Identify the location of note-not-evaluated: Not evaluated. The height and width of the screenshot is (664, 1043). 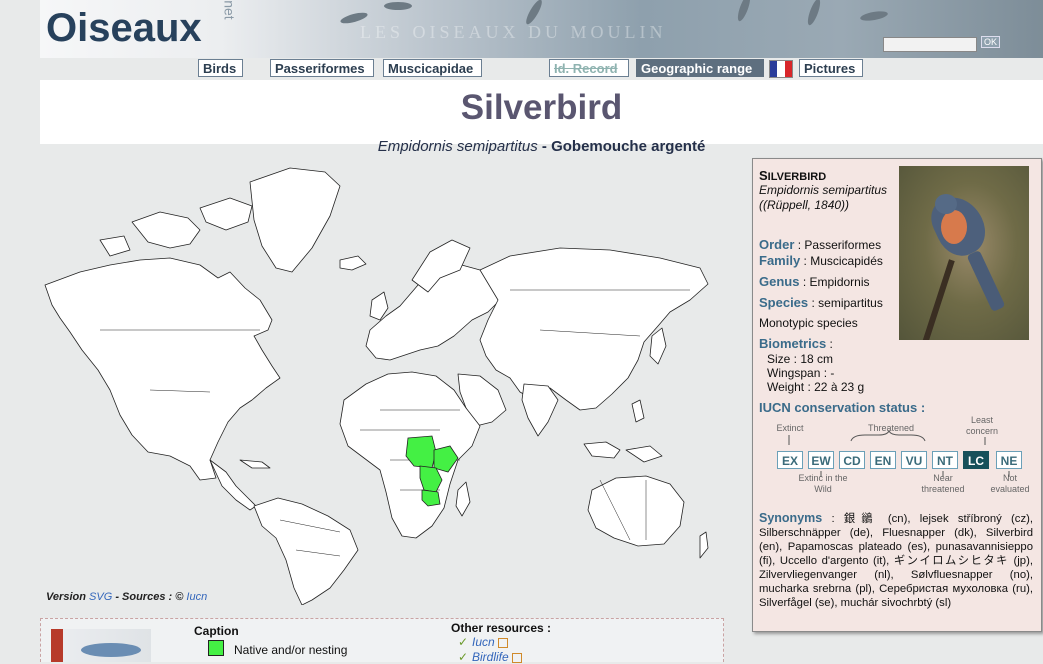
(1010, 483).